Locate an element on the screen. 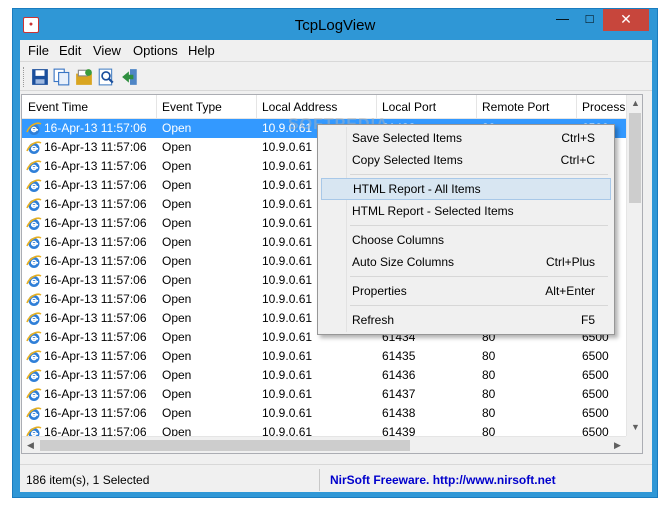  table-cell: 61436 is located at coordinates (399, 375).